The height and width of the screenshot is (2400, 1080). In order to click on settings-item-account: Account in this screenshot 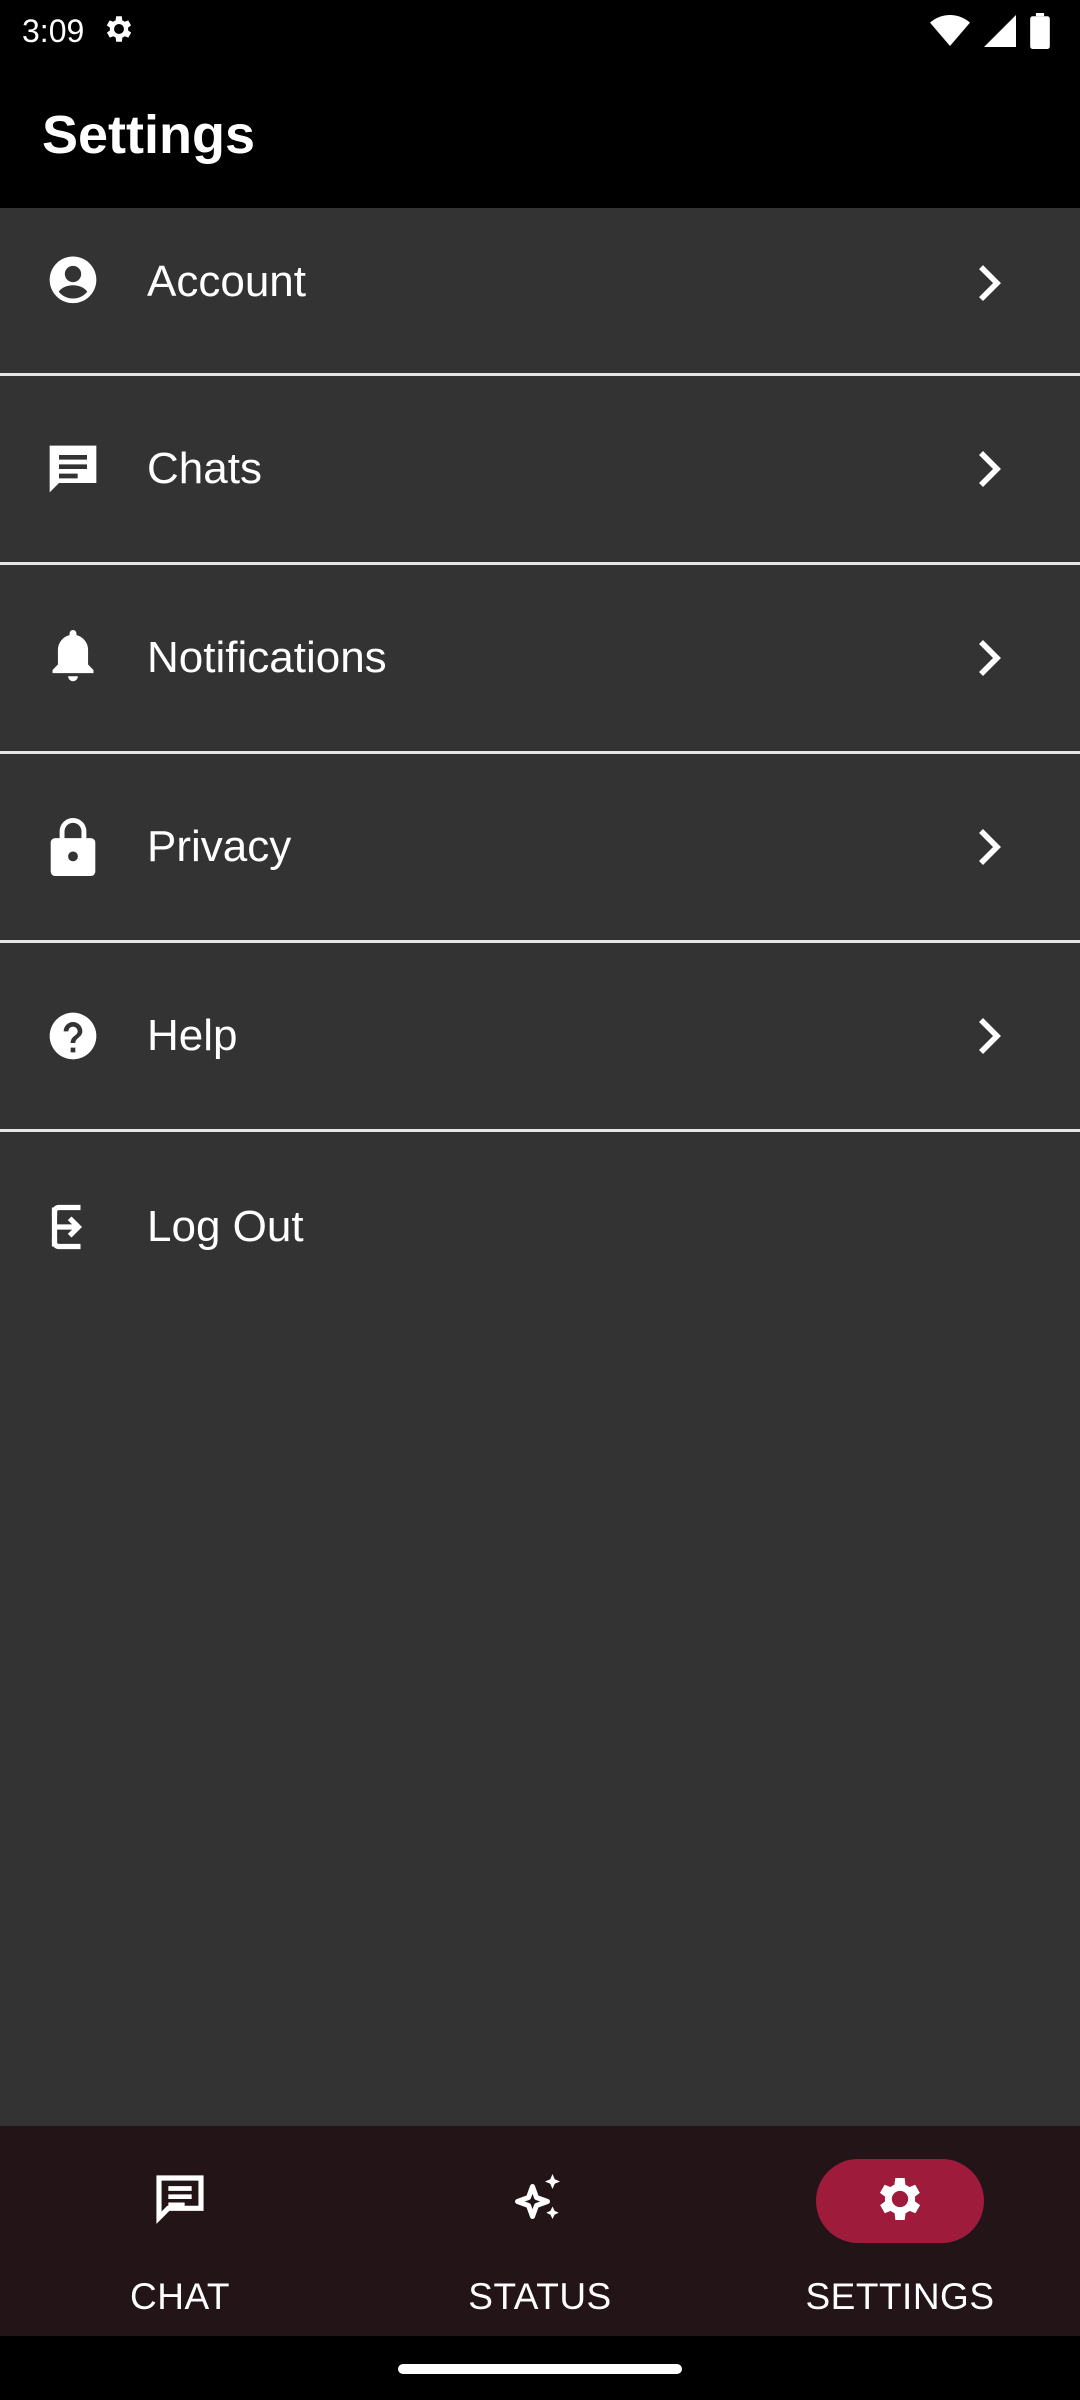, I will do `click(540, 292)`.